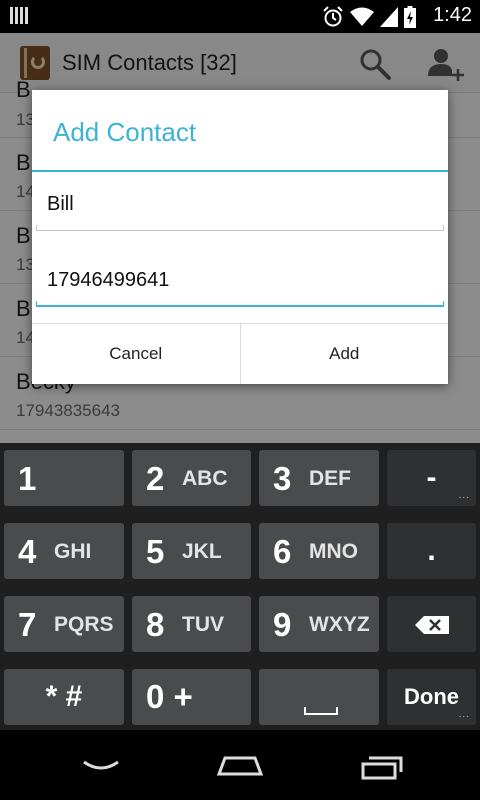 This screenshot has height=800, width=480. What do you see at coordinates (321, 711) in the screenshot?
I see `space-icon` at bounding box center [321, 711].